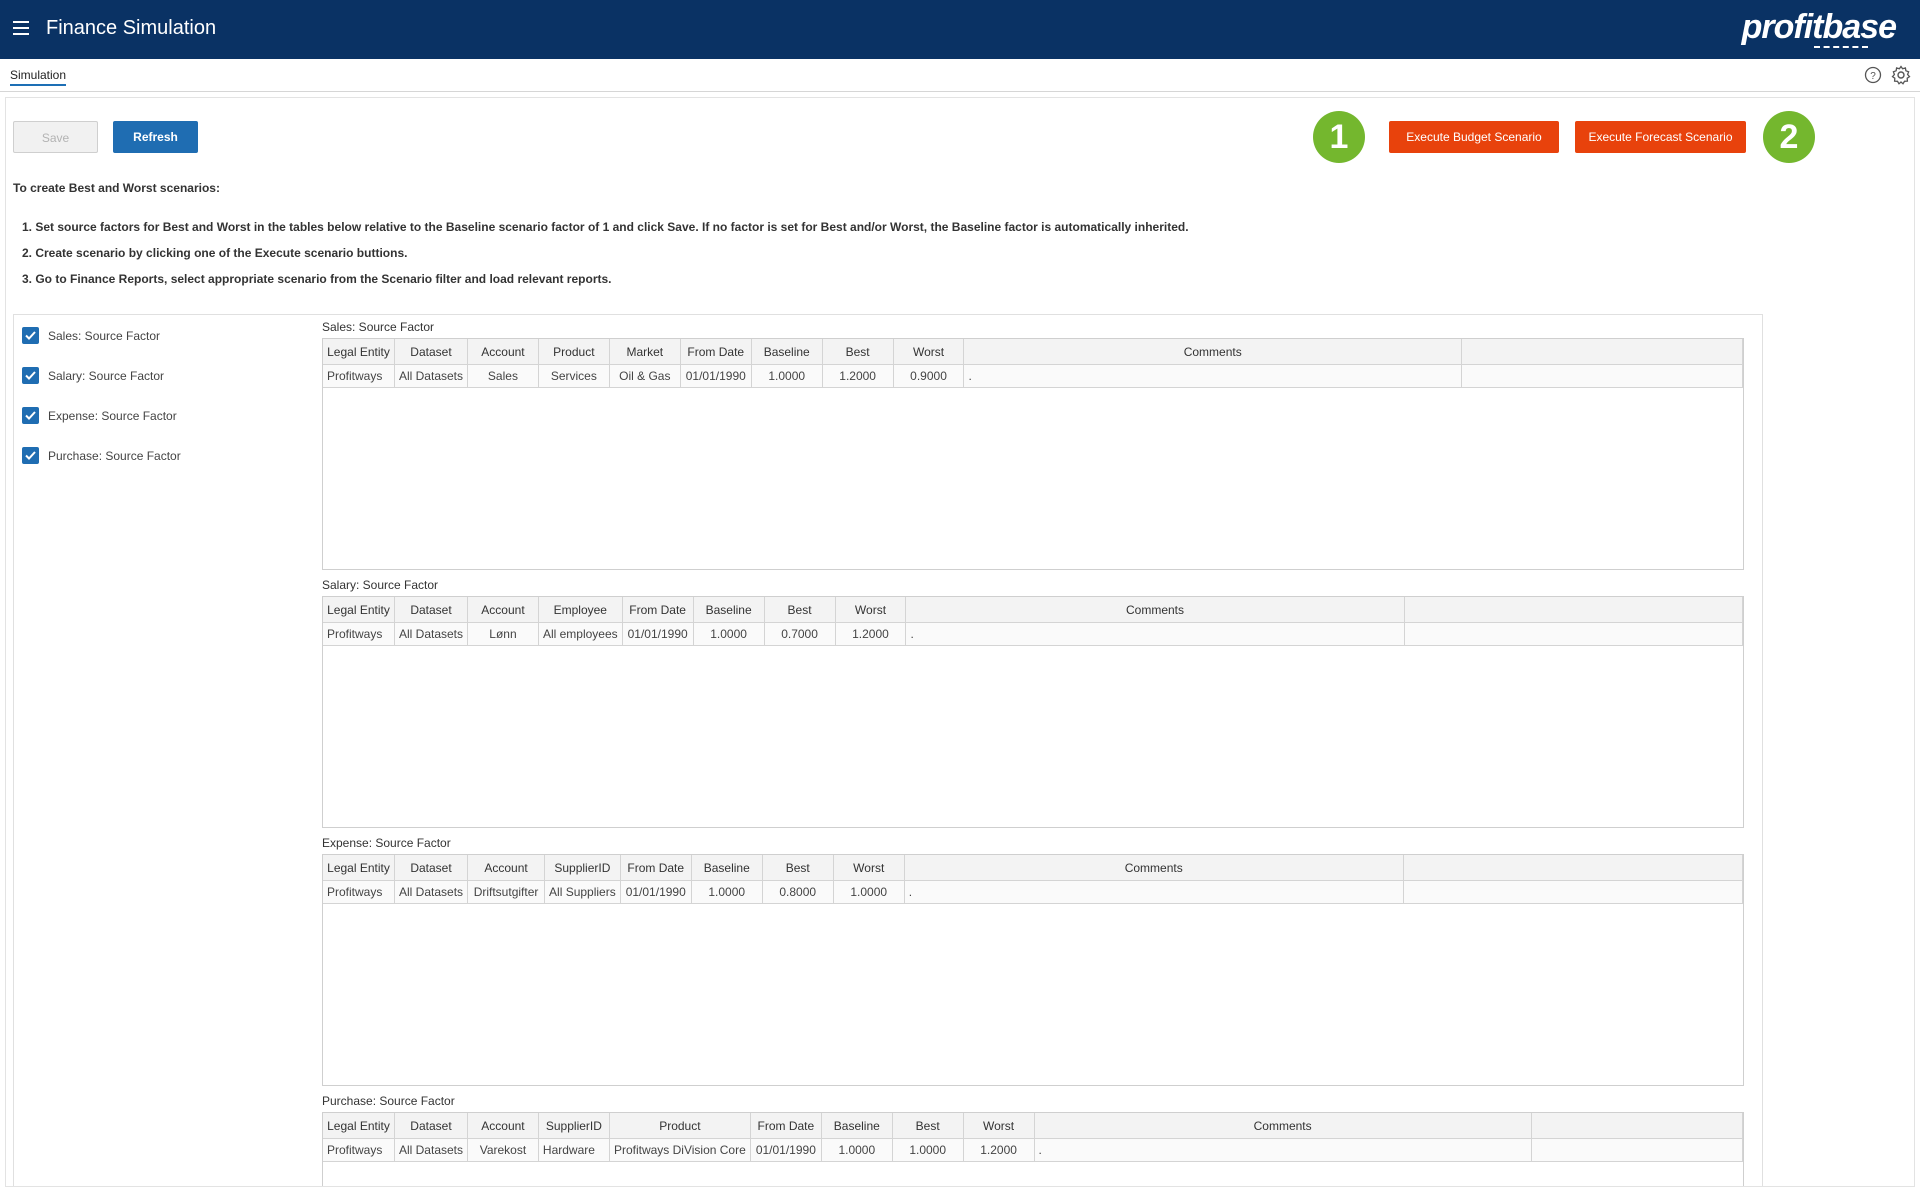 This screenshot has height=1187, width=1920. What do you see at coordinates (680, 1150) in the screenshot?
I see `table-cell: Profitways DiVision Core` at bounding box center [680, 1150].